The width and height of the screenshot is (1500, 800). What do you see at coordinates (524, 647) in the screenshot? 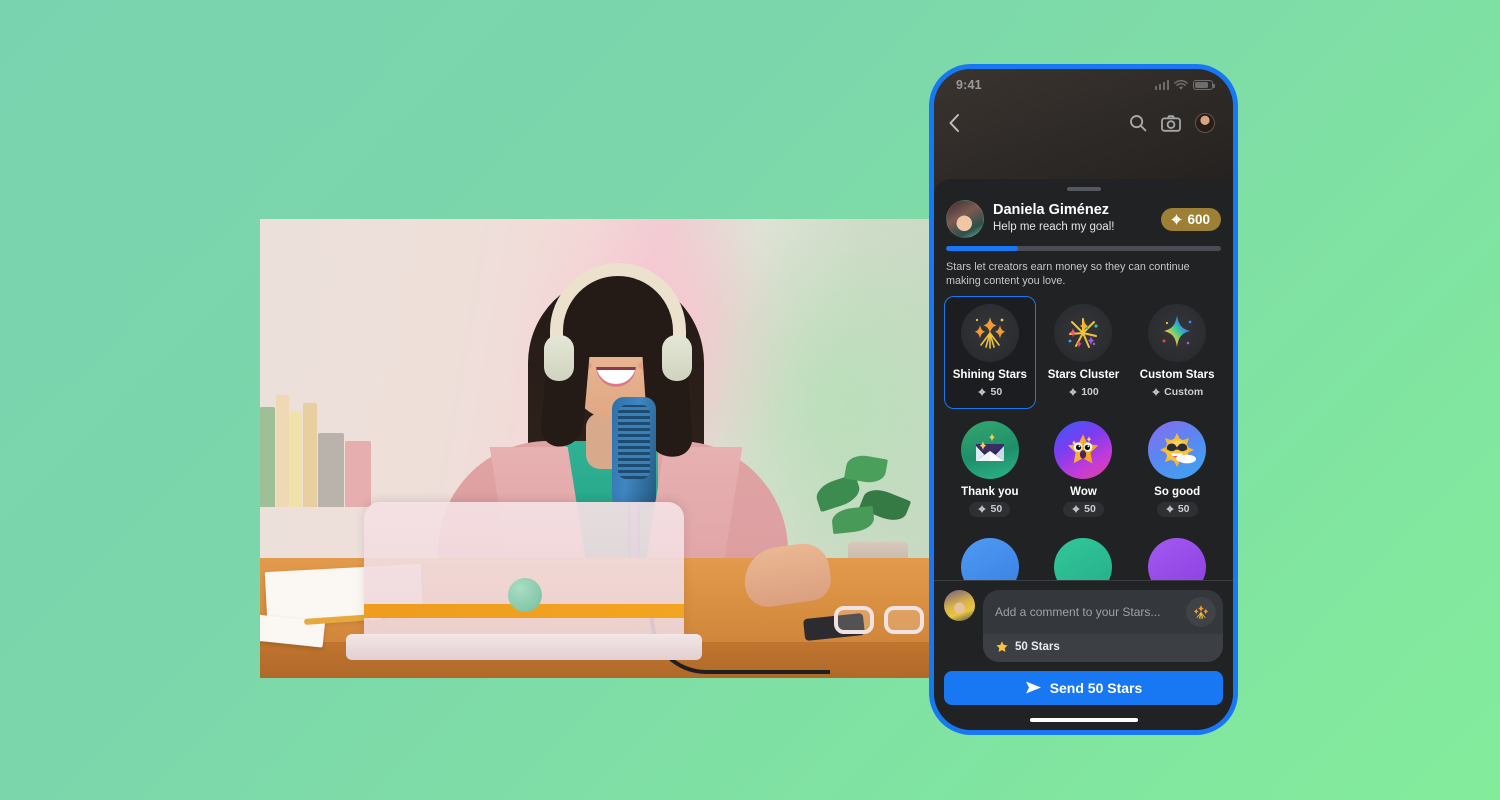
I see `laptop-base` at bounding box center [524, 647].